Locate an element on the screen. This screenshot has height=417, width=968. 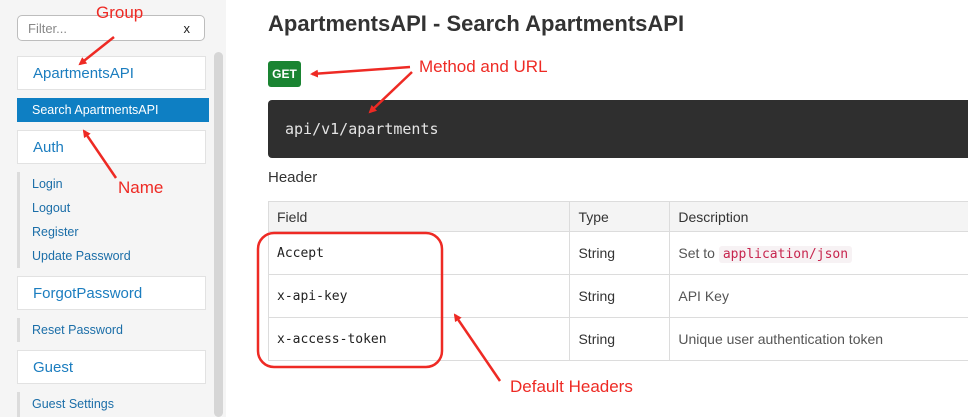
sidebar-group-label: ForgotPassword is located at coordinates (88, 293).